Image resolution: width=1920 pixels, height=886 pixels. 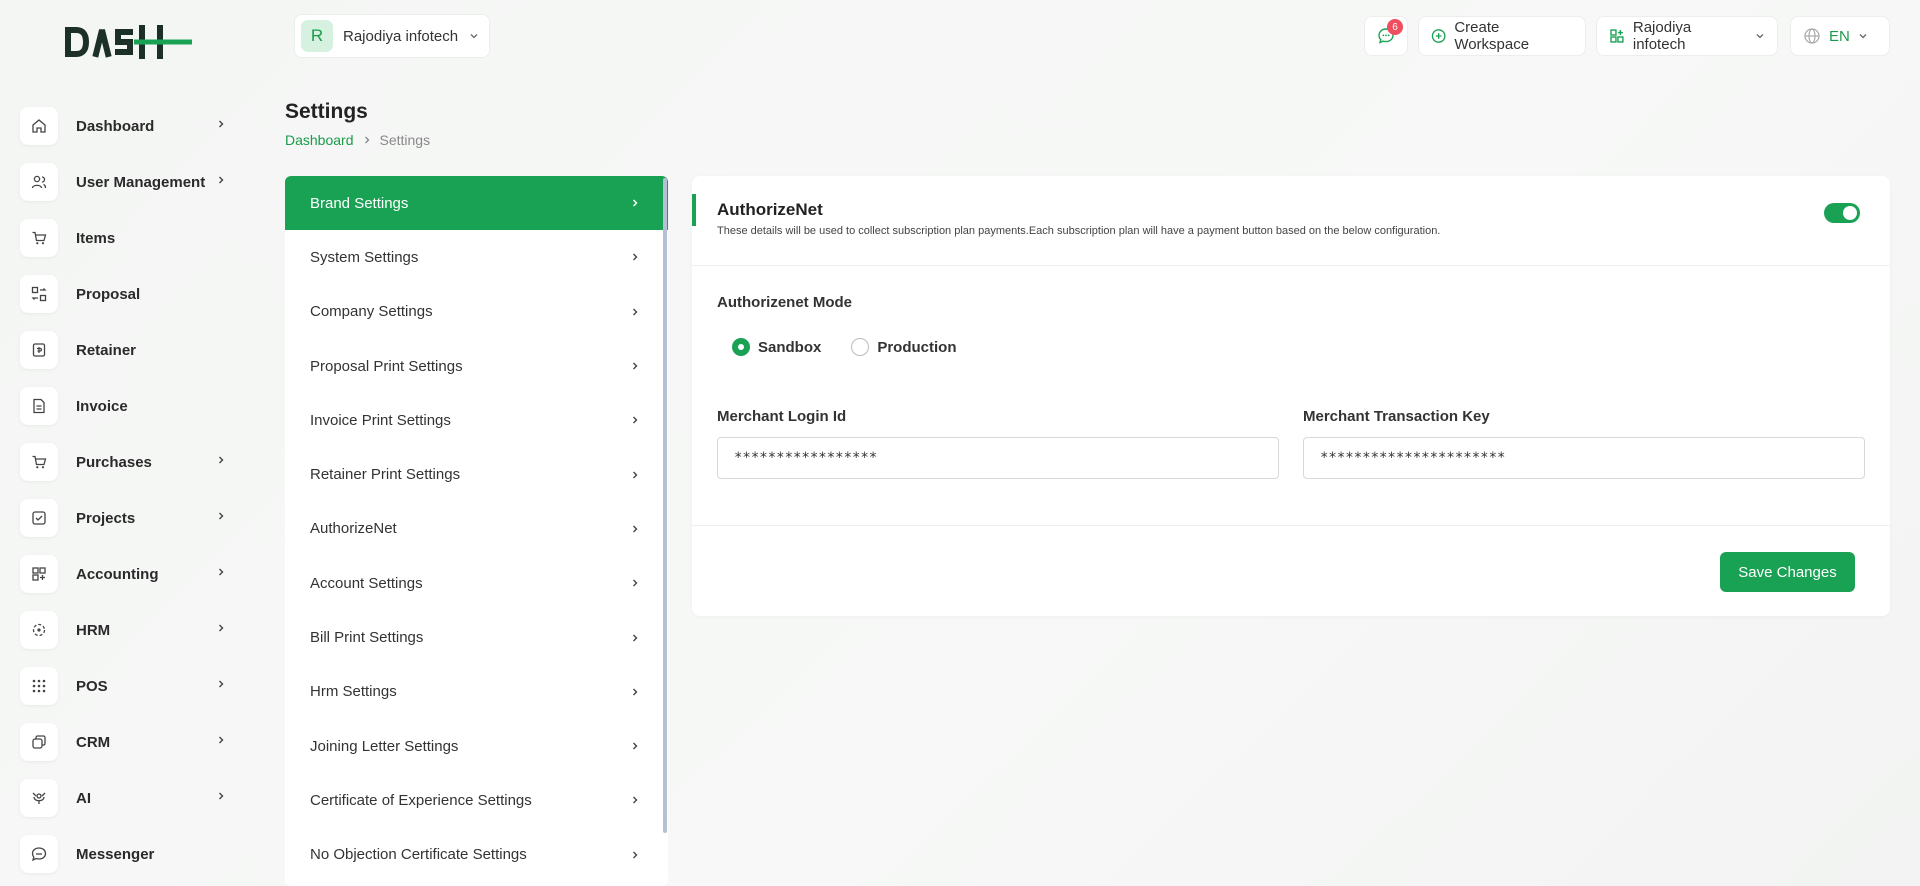 What do you see at coordinates (39, 126) in the screenshot?
I see `home-icon` at bounding box center [39, 126].